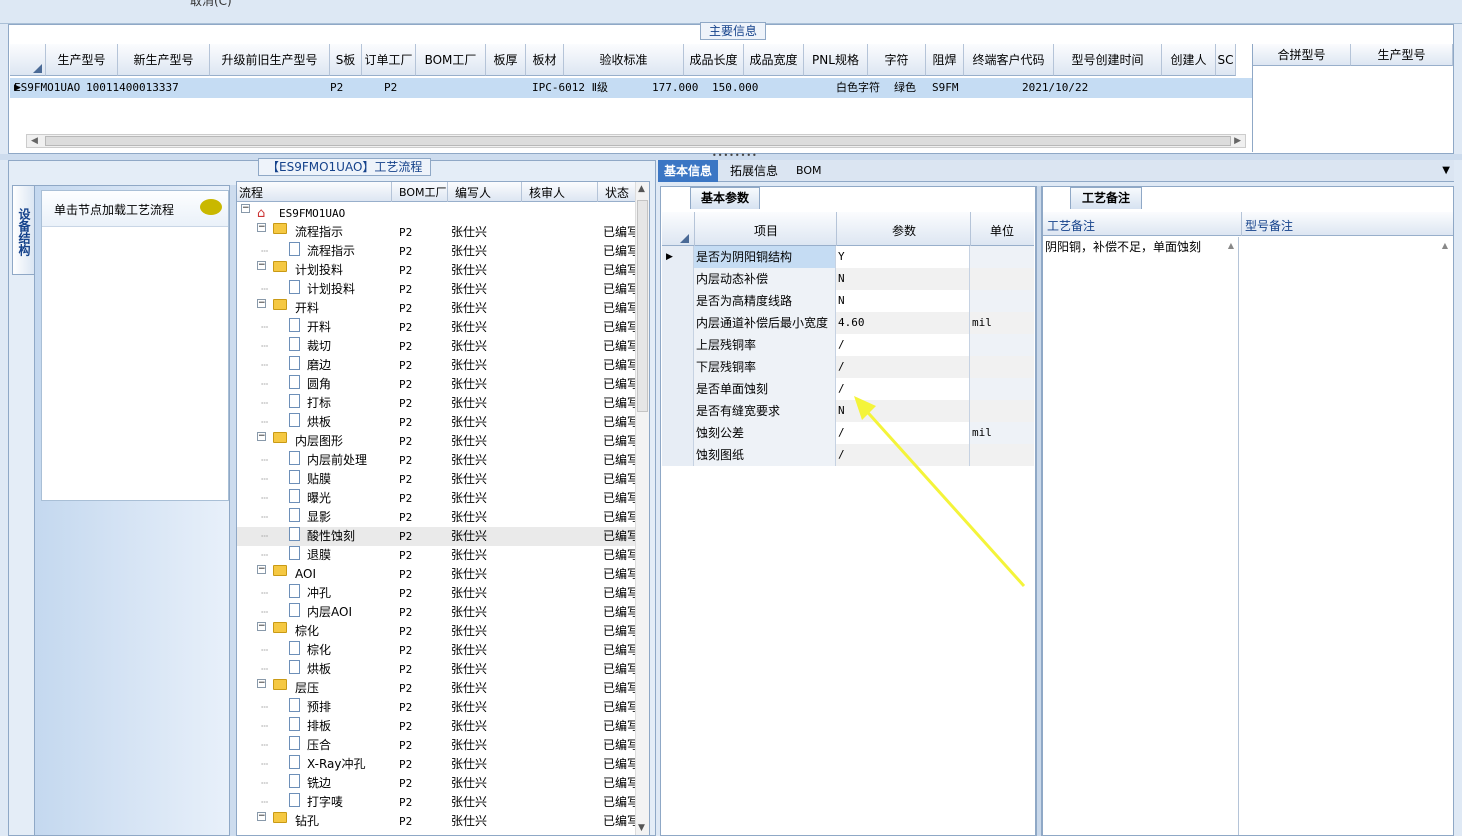  What do you see at coordinates (688, 171) in the screenshot?
I see `tab-basic-info: 基本信息` at bounding box center [688, 171].